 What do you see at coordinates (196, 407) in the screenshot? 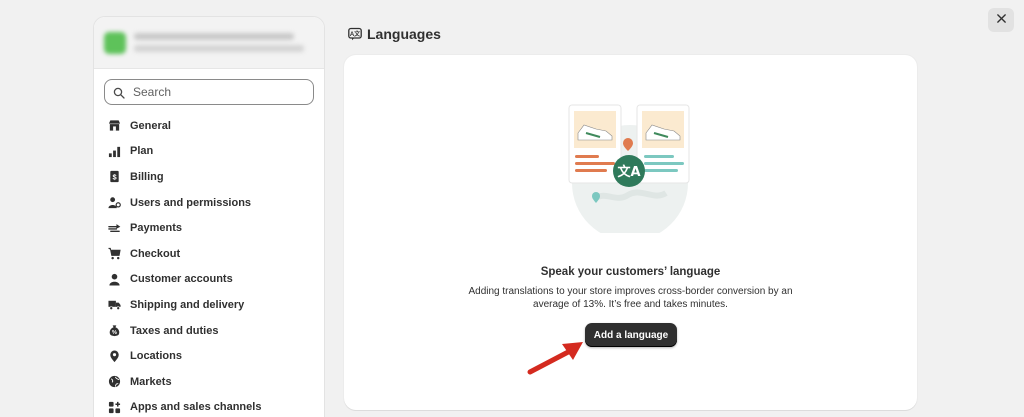
I see `sidebar-item-label: Apps and sales channels` at bounding box center [196, 407].